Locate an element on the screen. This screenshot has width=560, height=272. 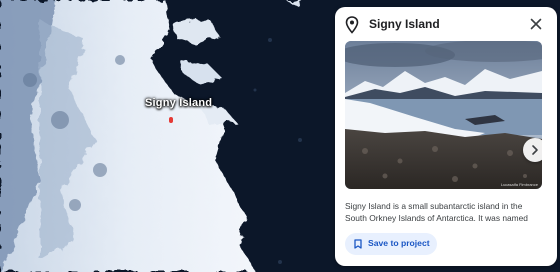
card-header: Signy Island is located at coordinates (446, 24).